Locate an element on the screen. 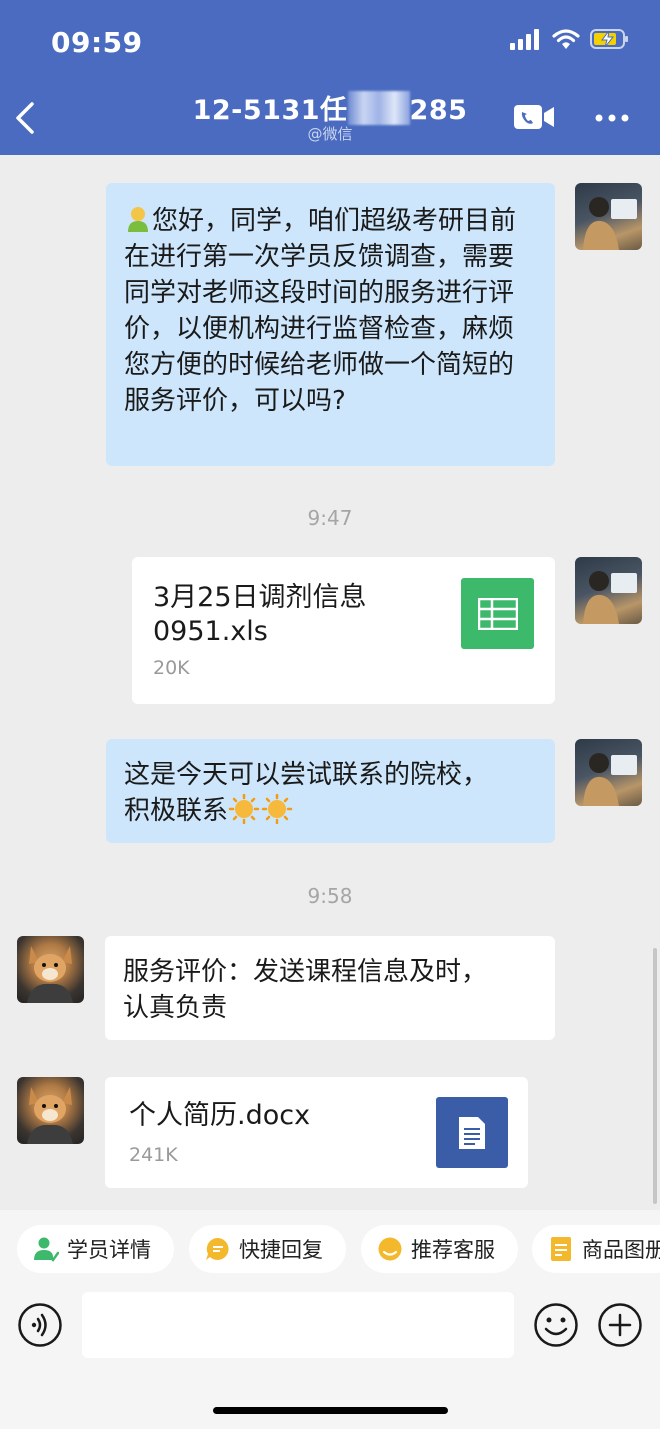 Image resolution: width=660 pixels, height=1429 pixels. chat-title: 12-5131任 285 is located at coordinates (330, 107).